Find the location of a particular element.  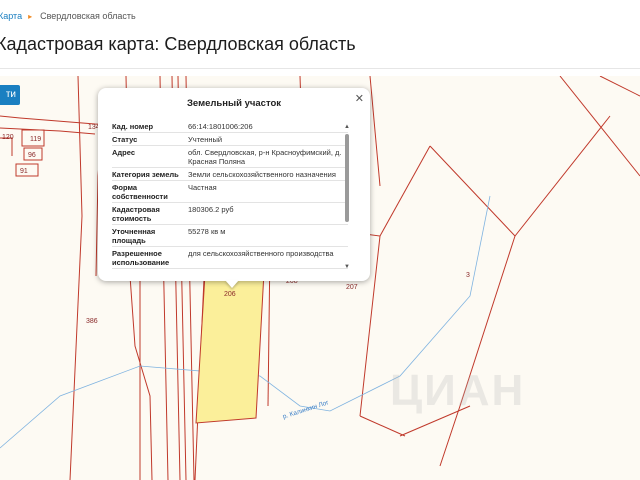

detail-label: Форма собственности is located at coordinates (140, 192).